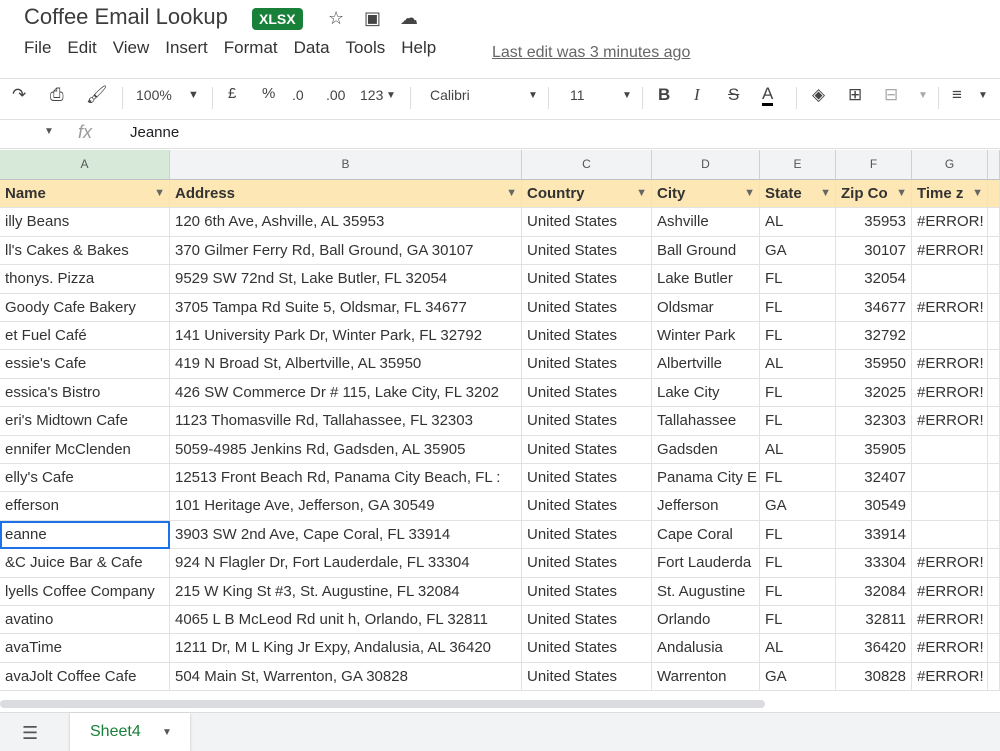 The width and height of the screenshot is (1000, 751). What do you see at coordinates (312, 48) in the screenshot?
I see `menu-data: Data` at bounding box center [312, 48].